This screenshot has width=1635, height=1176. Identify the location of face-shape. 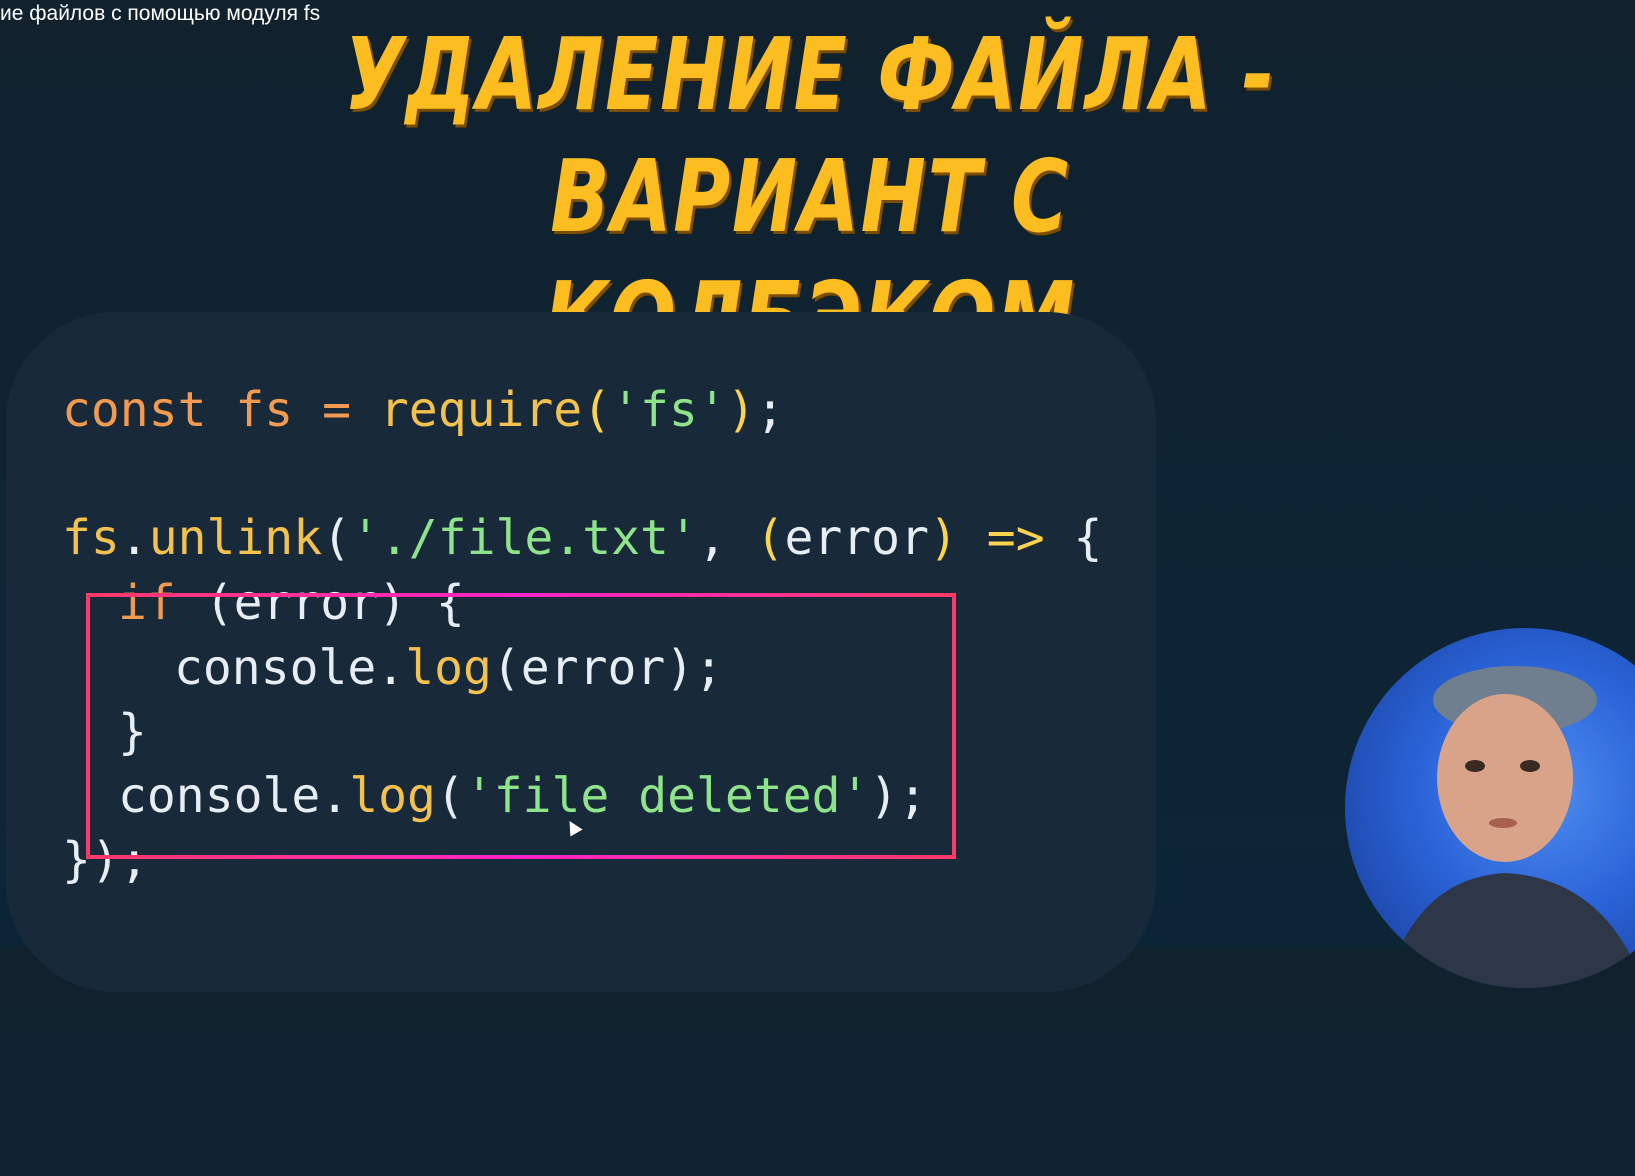
(1505, 778).